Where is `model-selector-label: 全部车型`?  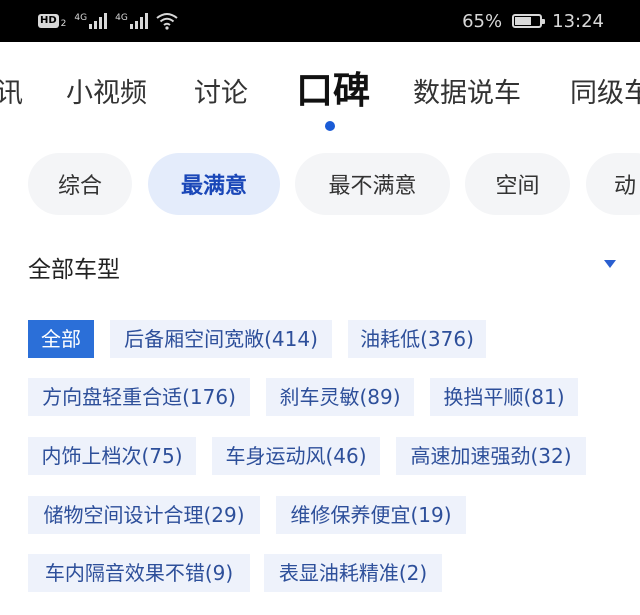 model-selector-label: 全部车型 is located at coordinates (74, 270).